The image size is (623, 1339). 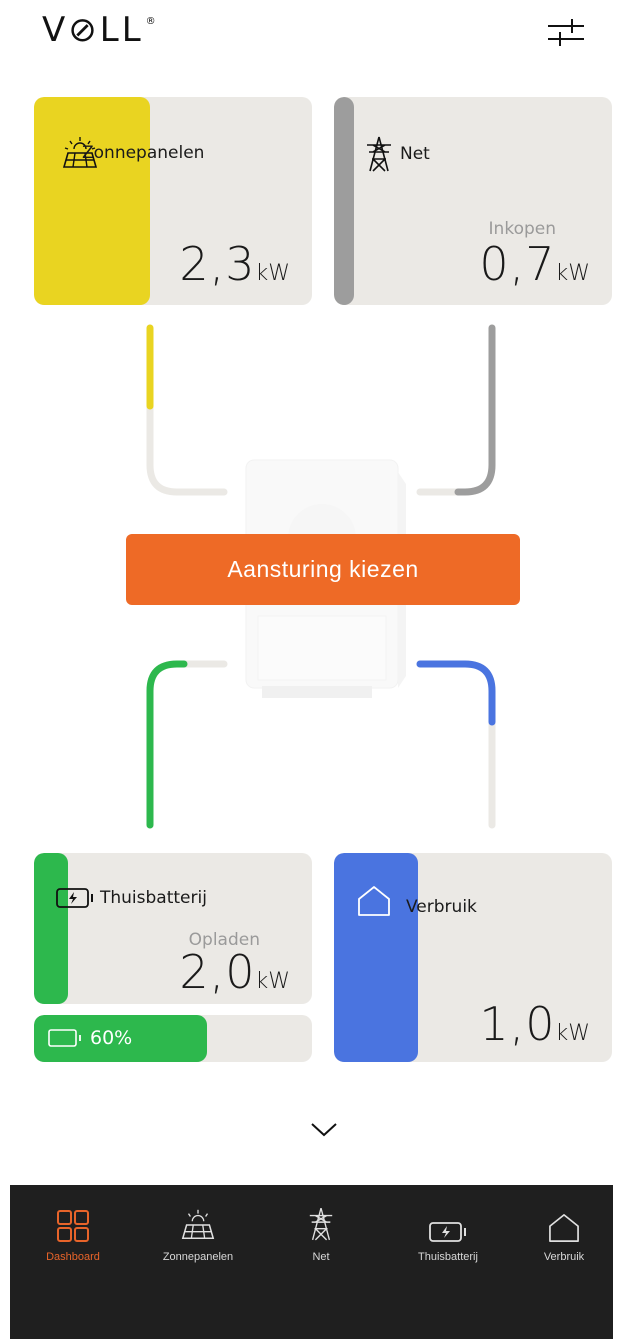 I want to click on battery-level-icon, so click(x=64, y=1038).